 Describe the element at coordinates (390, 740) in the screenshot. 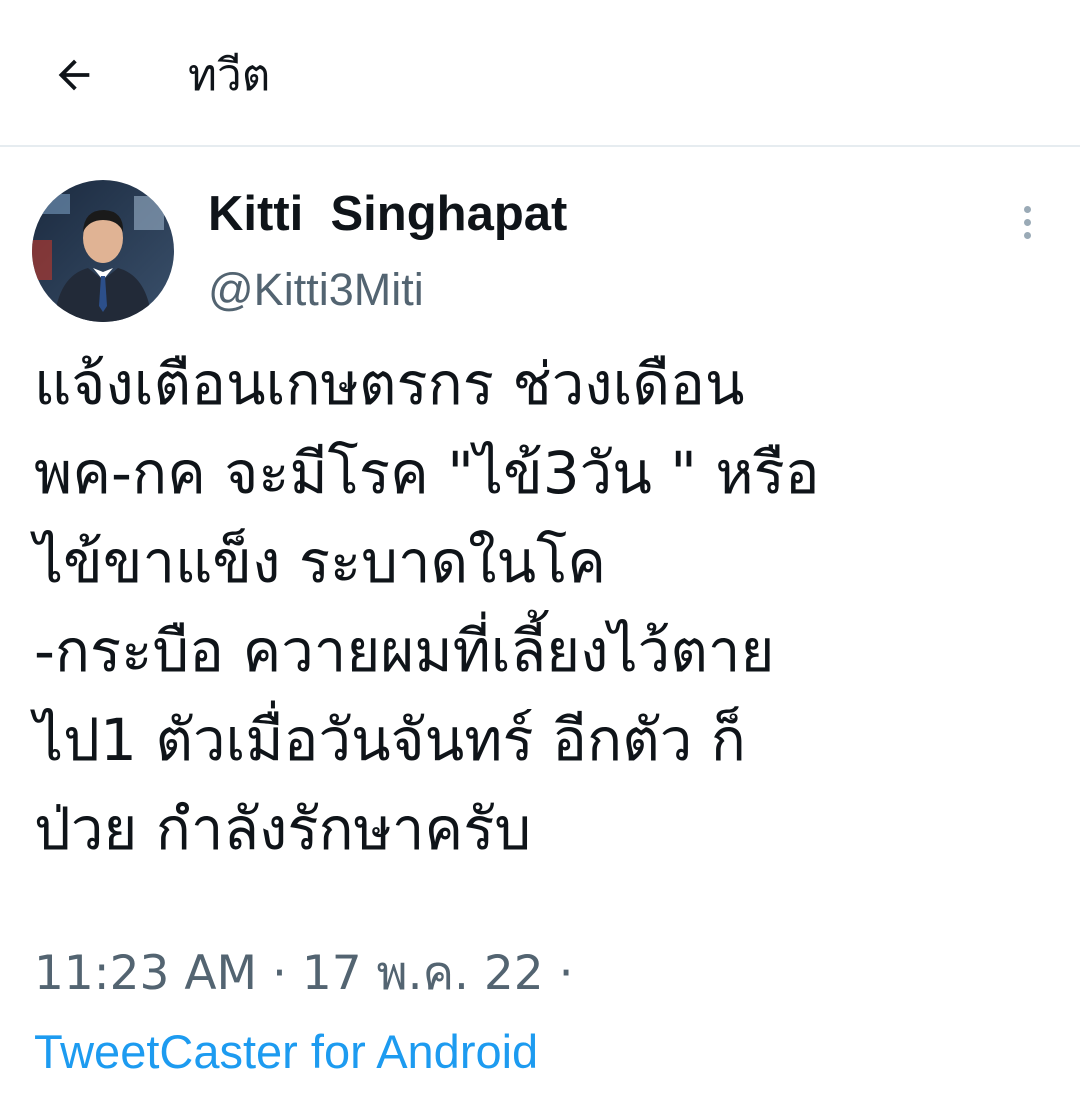

I see `tweet-text-line: ไป1 ตัวเมื่อวันจันทร์ อีกตัว ก็` at that location.